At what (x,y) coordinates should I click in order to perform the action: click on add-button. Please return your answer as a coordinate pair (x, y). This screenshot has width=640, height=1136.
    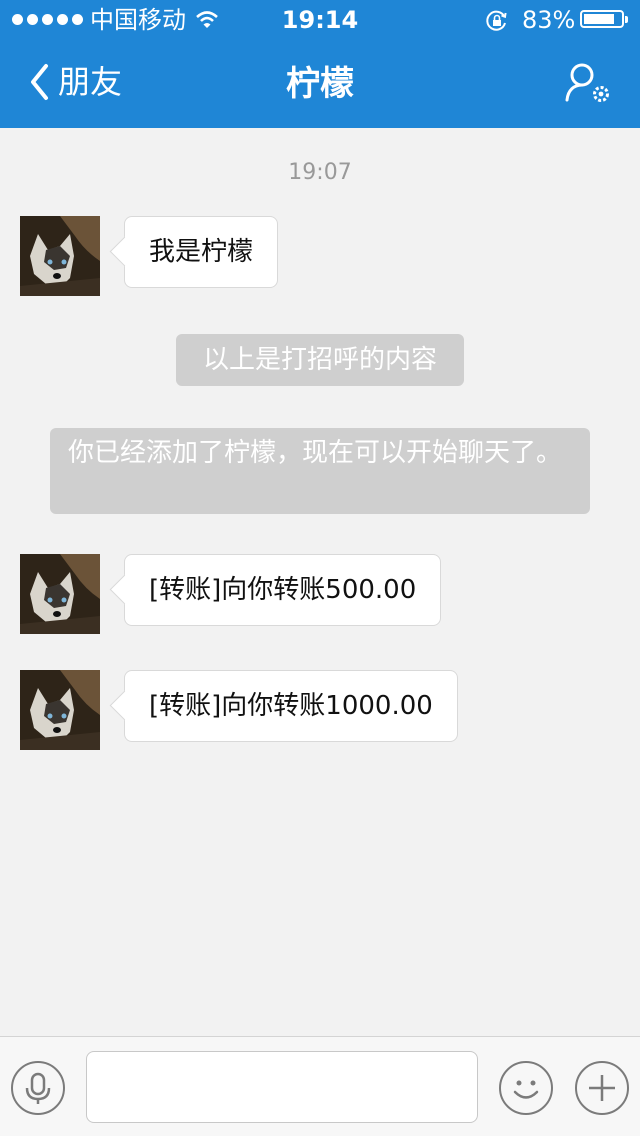
    Looking at the image, I should click on (602, 1088).